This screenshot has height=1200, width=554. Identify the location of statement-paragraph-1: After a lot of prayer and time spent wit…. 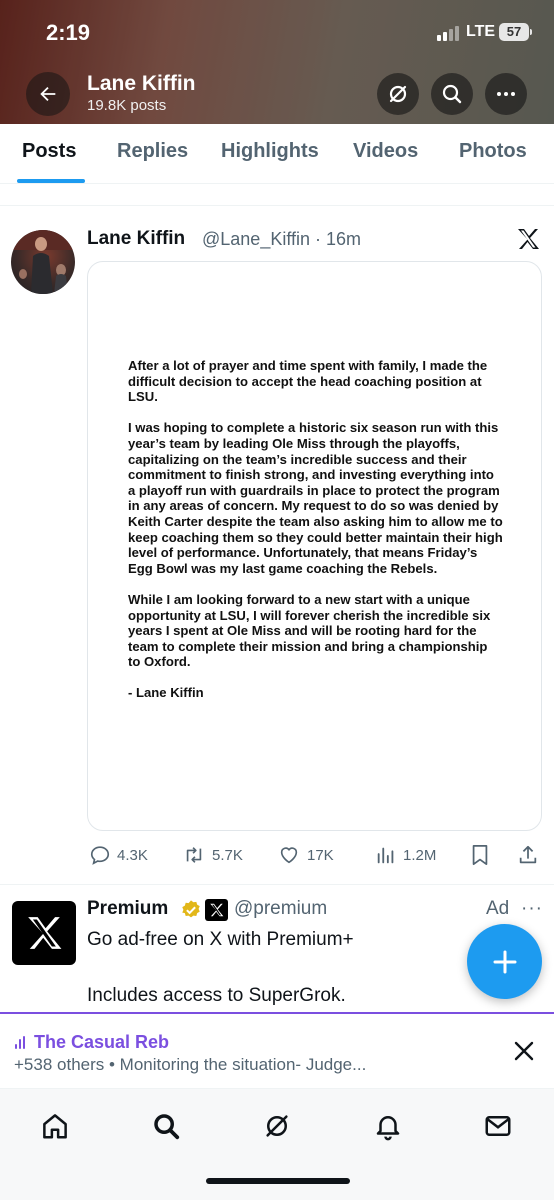
(308, 381).